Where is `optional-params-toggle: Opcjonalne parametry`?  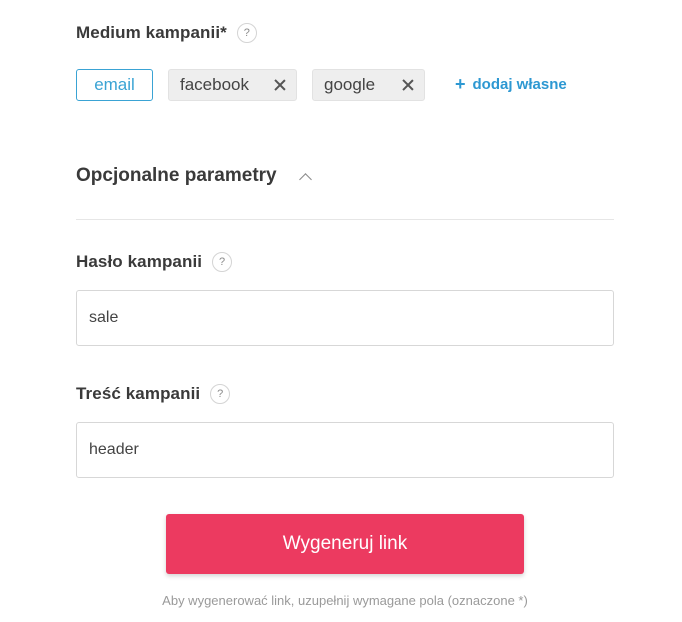
optional-params-toggle: Opcjonalne parametry is located at coordinates (194, 176).